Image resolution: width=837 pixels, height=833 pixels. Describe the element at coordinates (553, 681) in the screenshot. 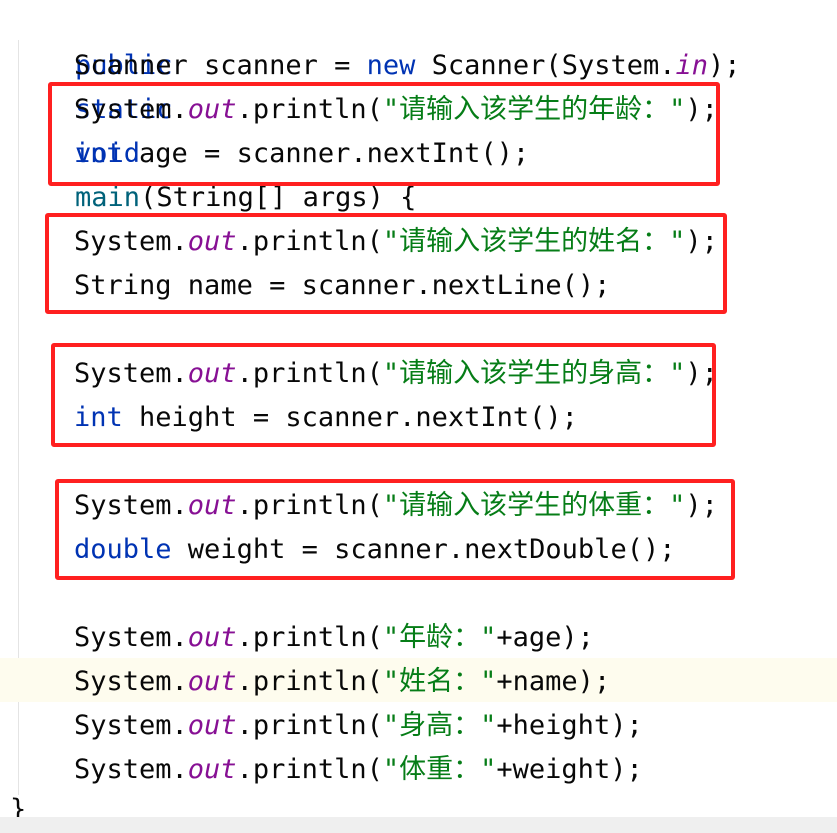

I see `output-rest: +name);` at that location.